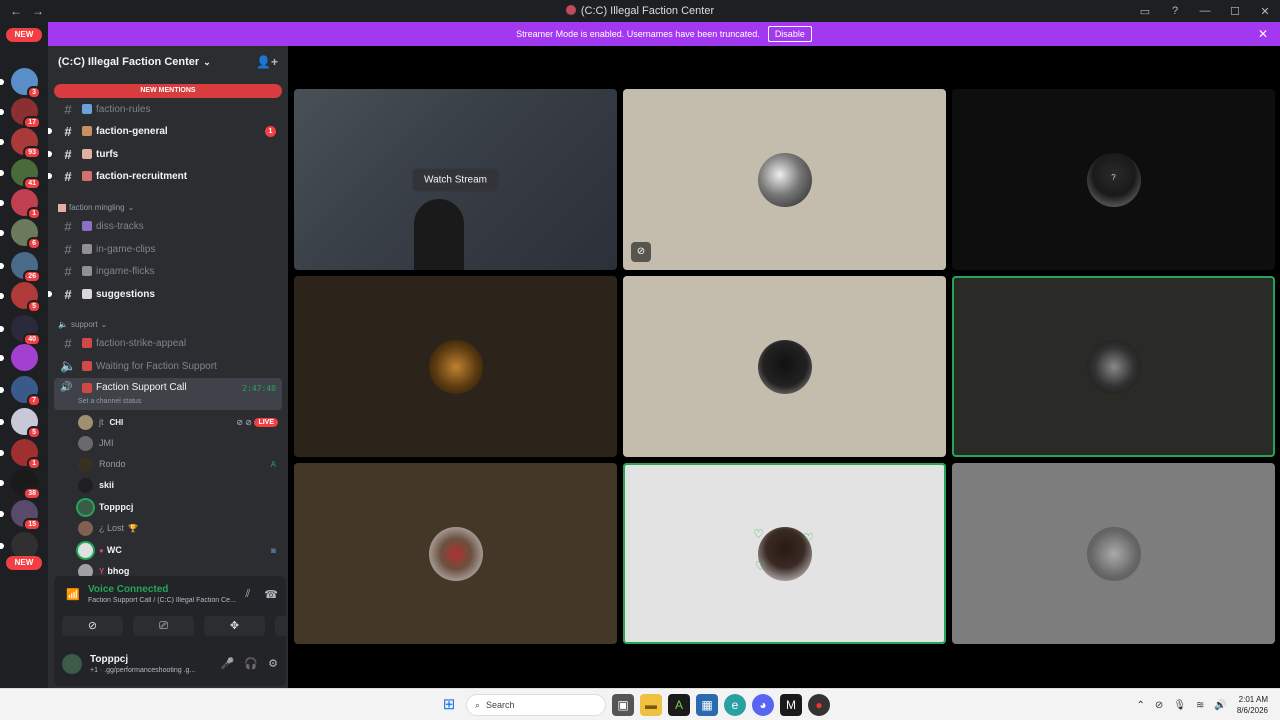 Image resolution: width=1280 pixels, height=720 pixels. I want to click on server-icon: 40, so click(26, 330).